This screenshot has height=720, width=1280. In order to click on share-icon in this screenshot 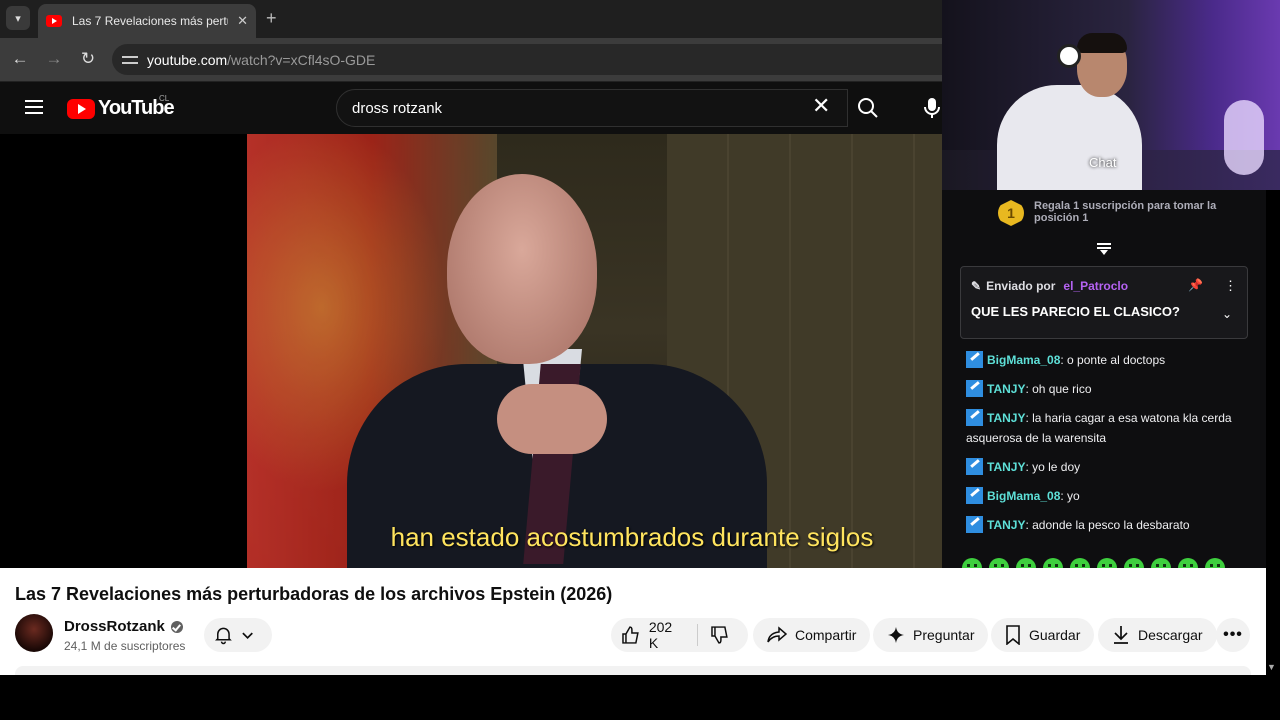, I will do `click(777, 634)`.